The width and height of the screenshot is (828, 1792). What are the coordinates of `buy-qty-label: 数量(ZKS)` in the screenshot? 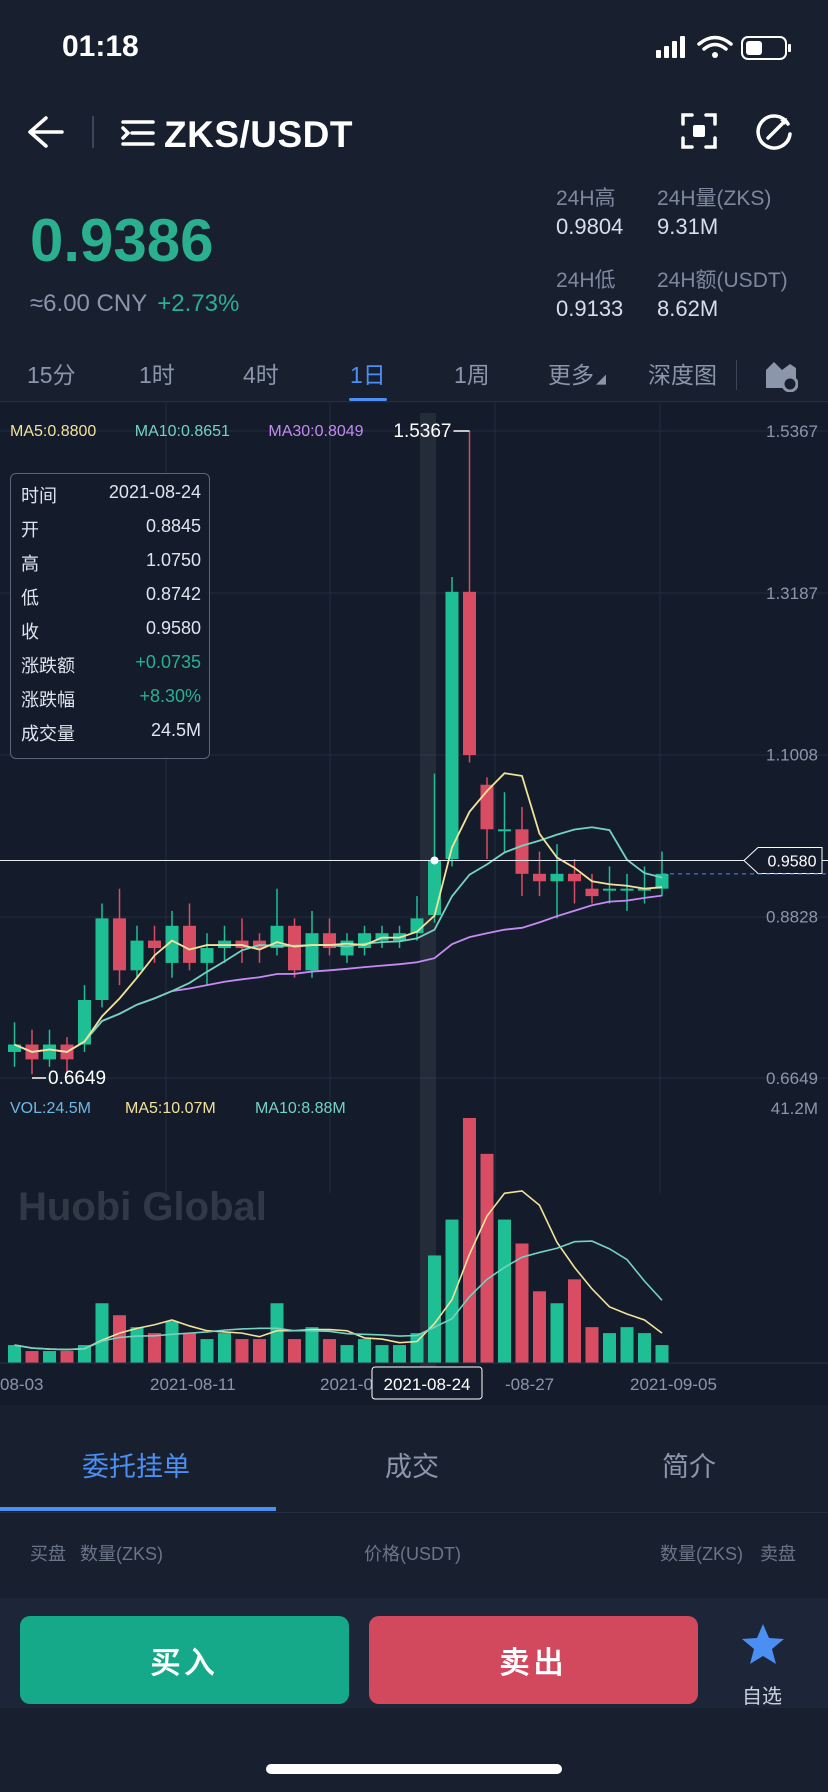 It's located at (121, 1554).